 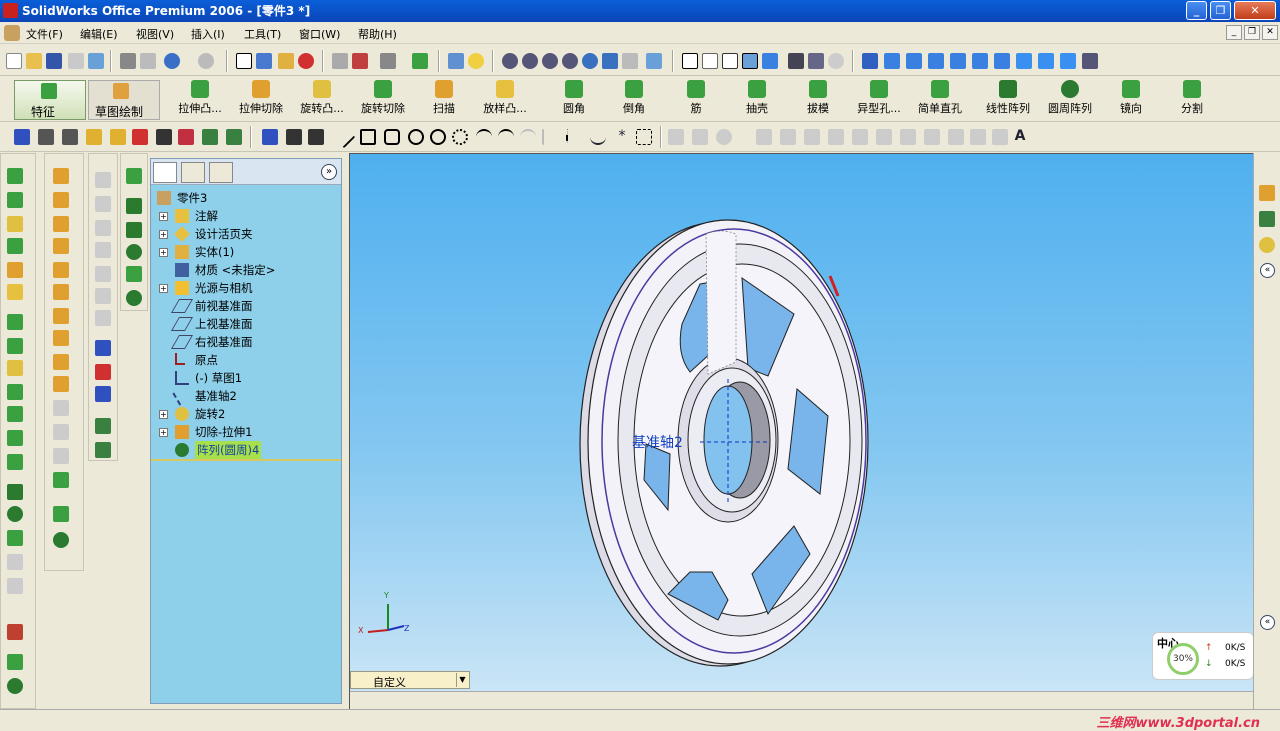 I want to click on revolve-boss-tool-icon, so click(x=15, y=224).